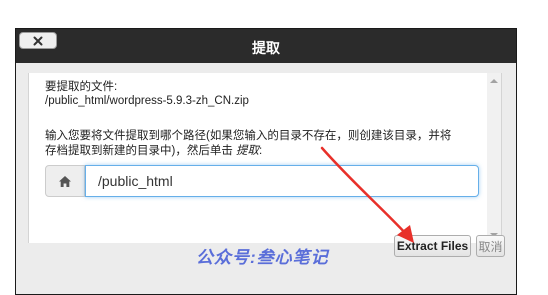  Describe the element at coordinates (432, 246) in the screenshot. I see `extract-files-button: Extract Files` at that location.